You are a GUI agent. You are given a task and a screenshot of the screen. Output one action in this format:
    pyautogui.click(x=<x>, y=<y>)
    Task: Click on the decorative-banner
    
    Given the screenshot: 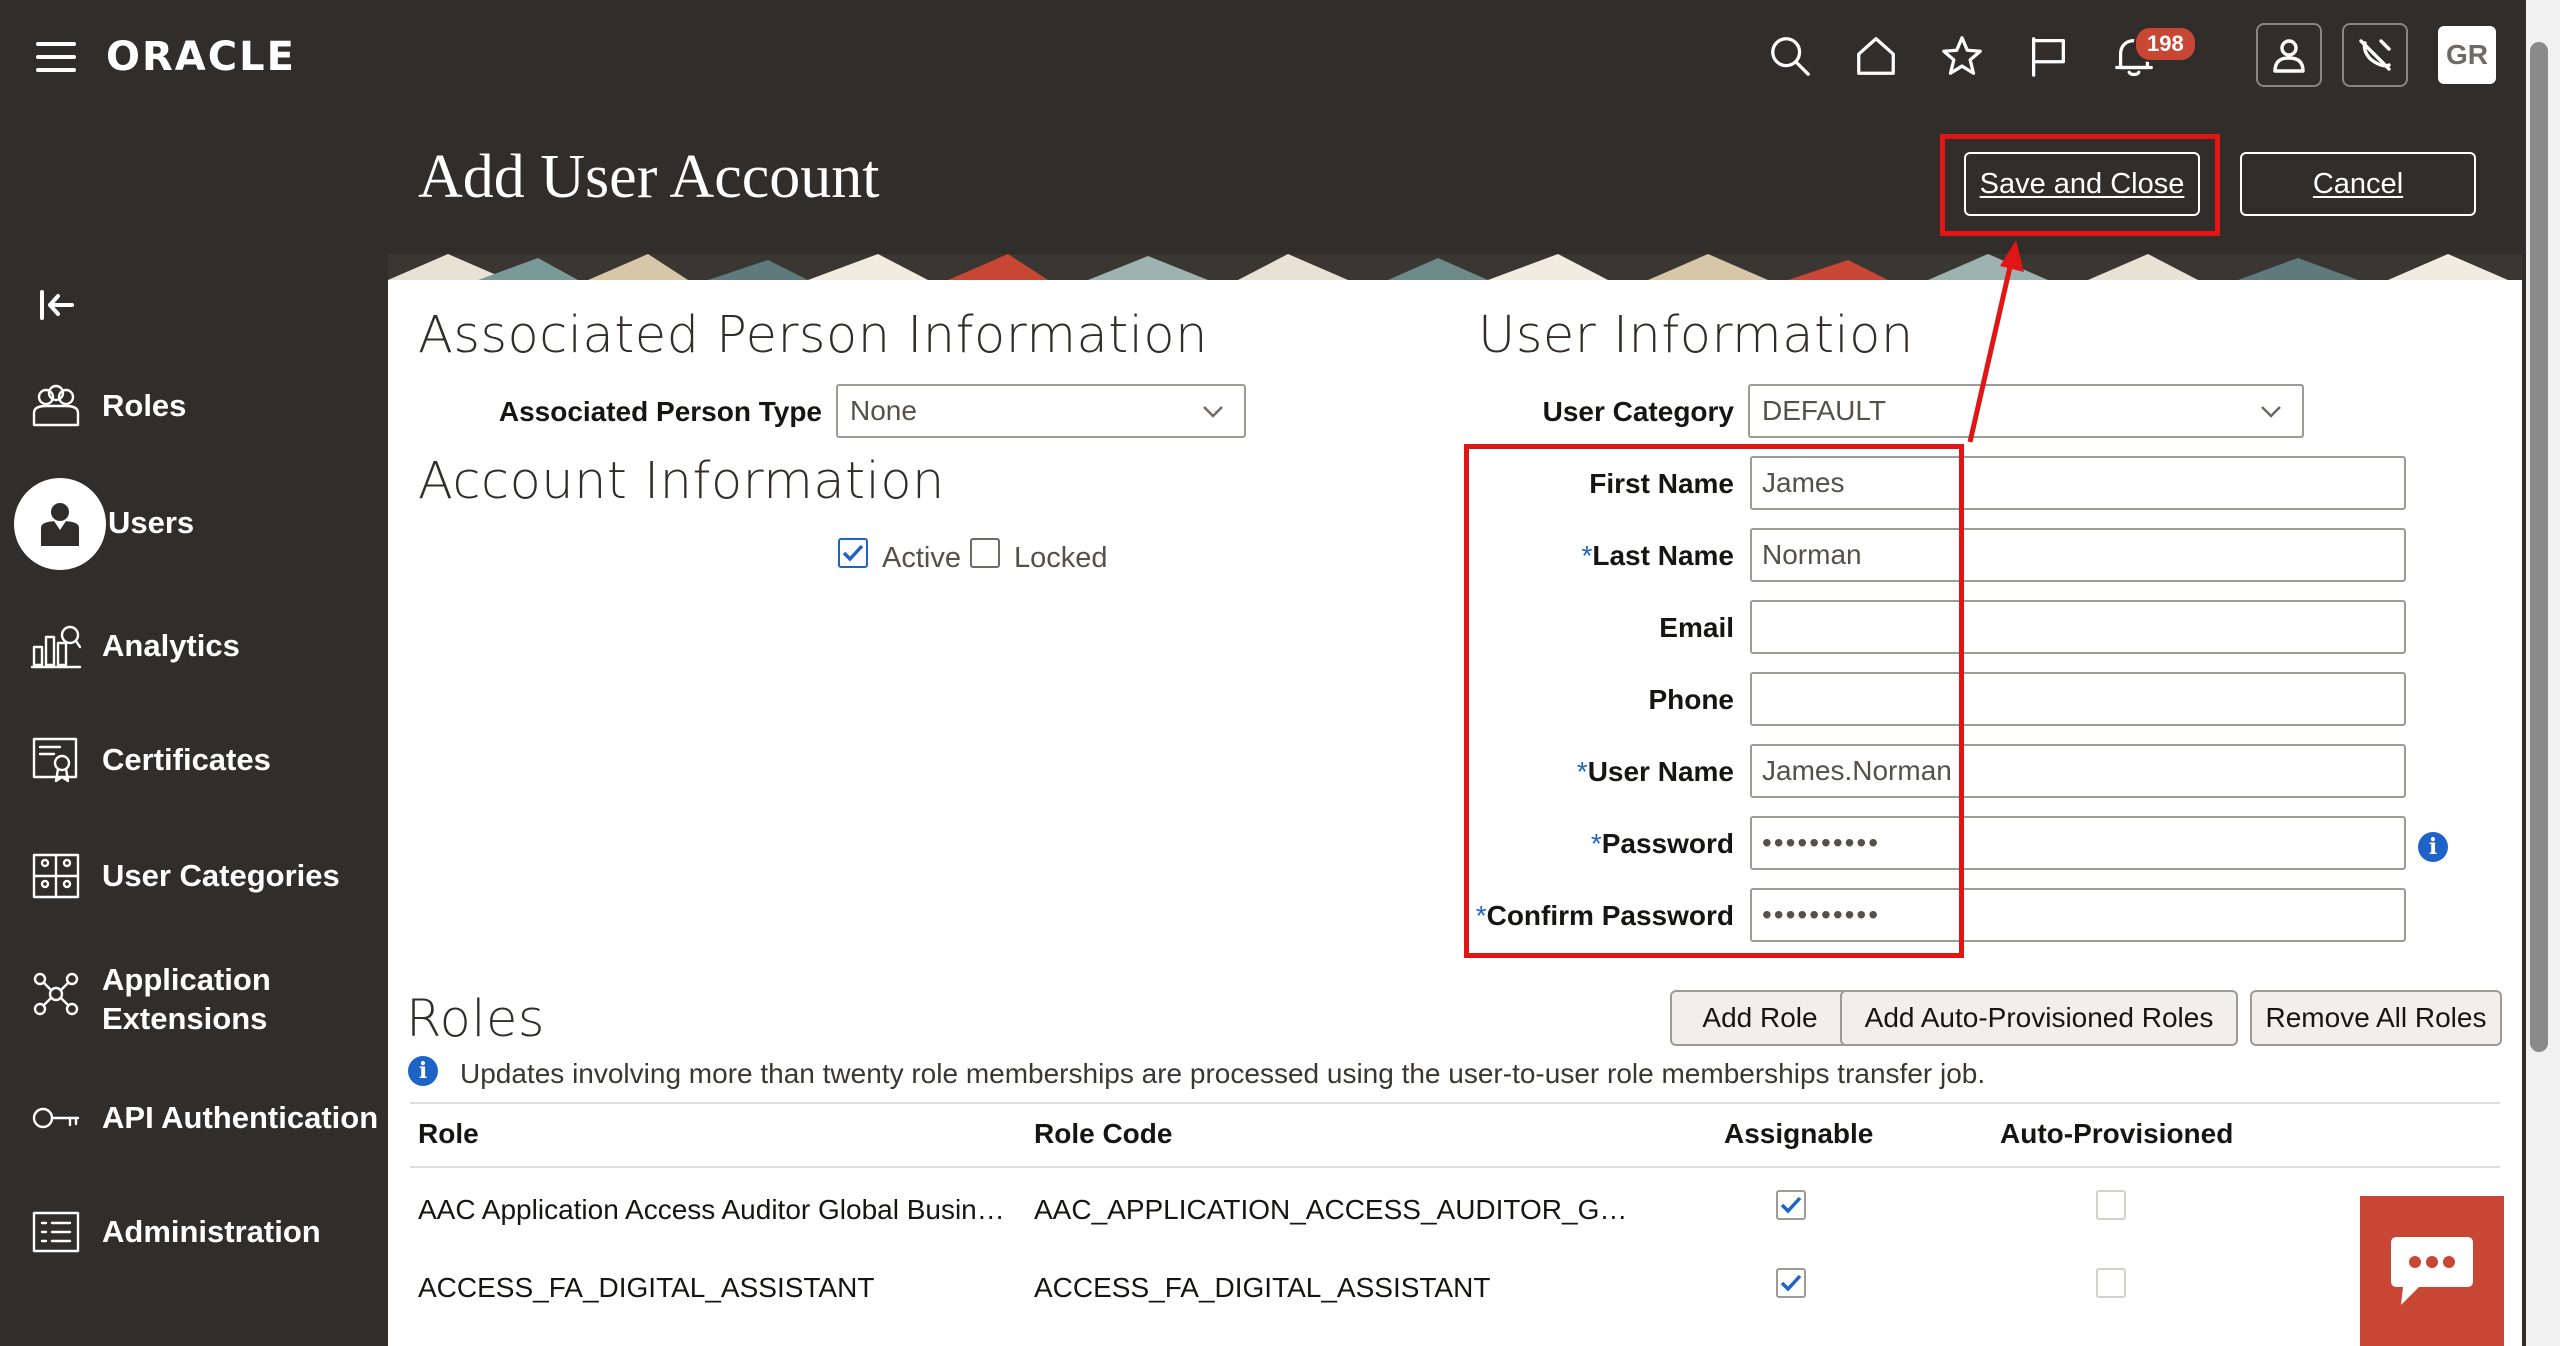 What is the action you would take?
    pyautogui.click(x=1455, y=267)
    